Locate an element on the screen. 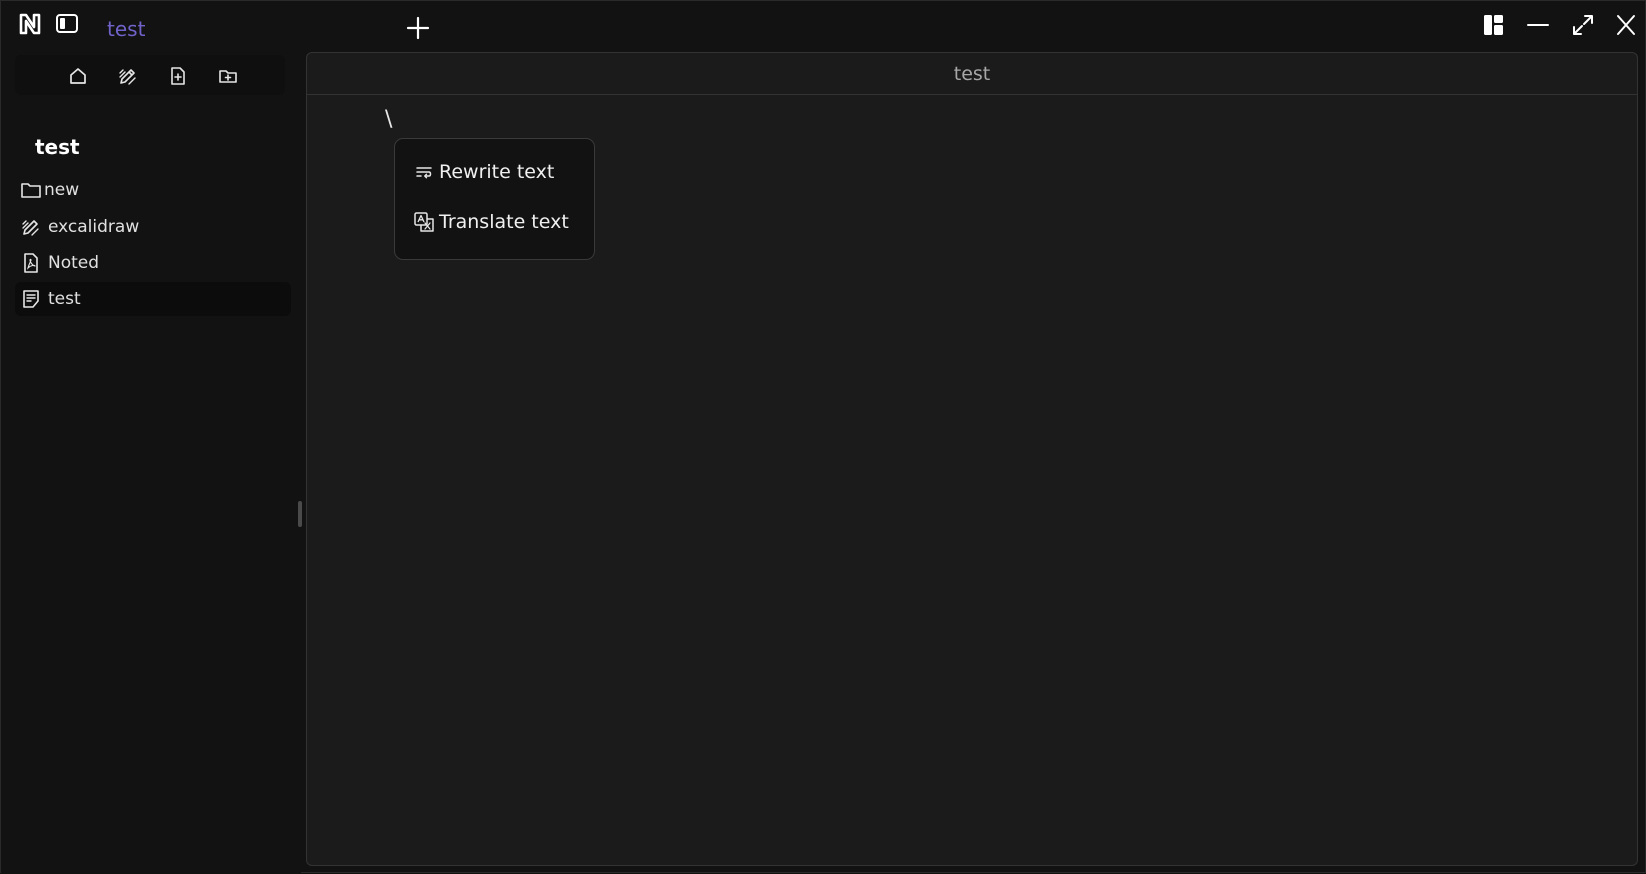  sidebar-item-new: new is located at coordinates (153, 190).